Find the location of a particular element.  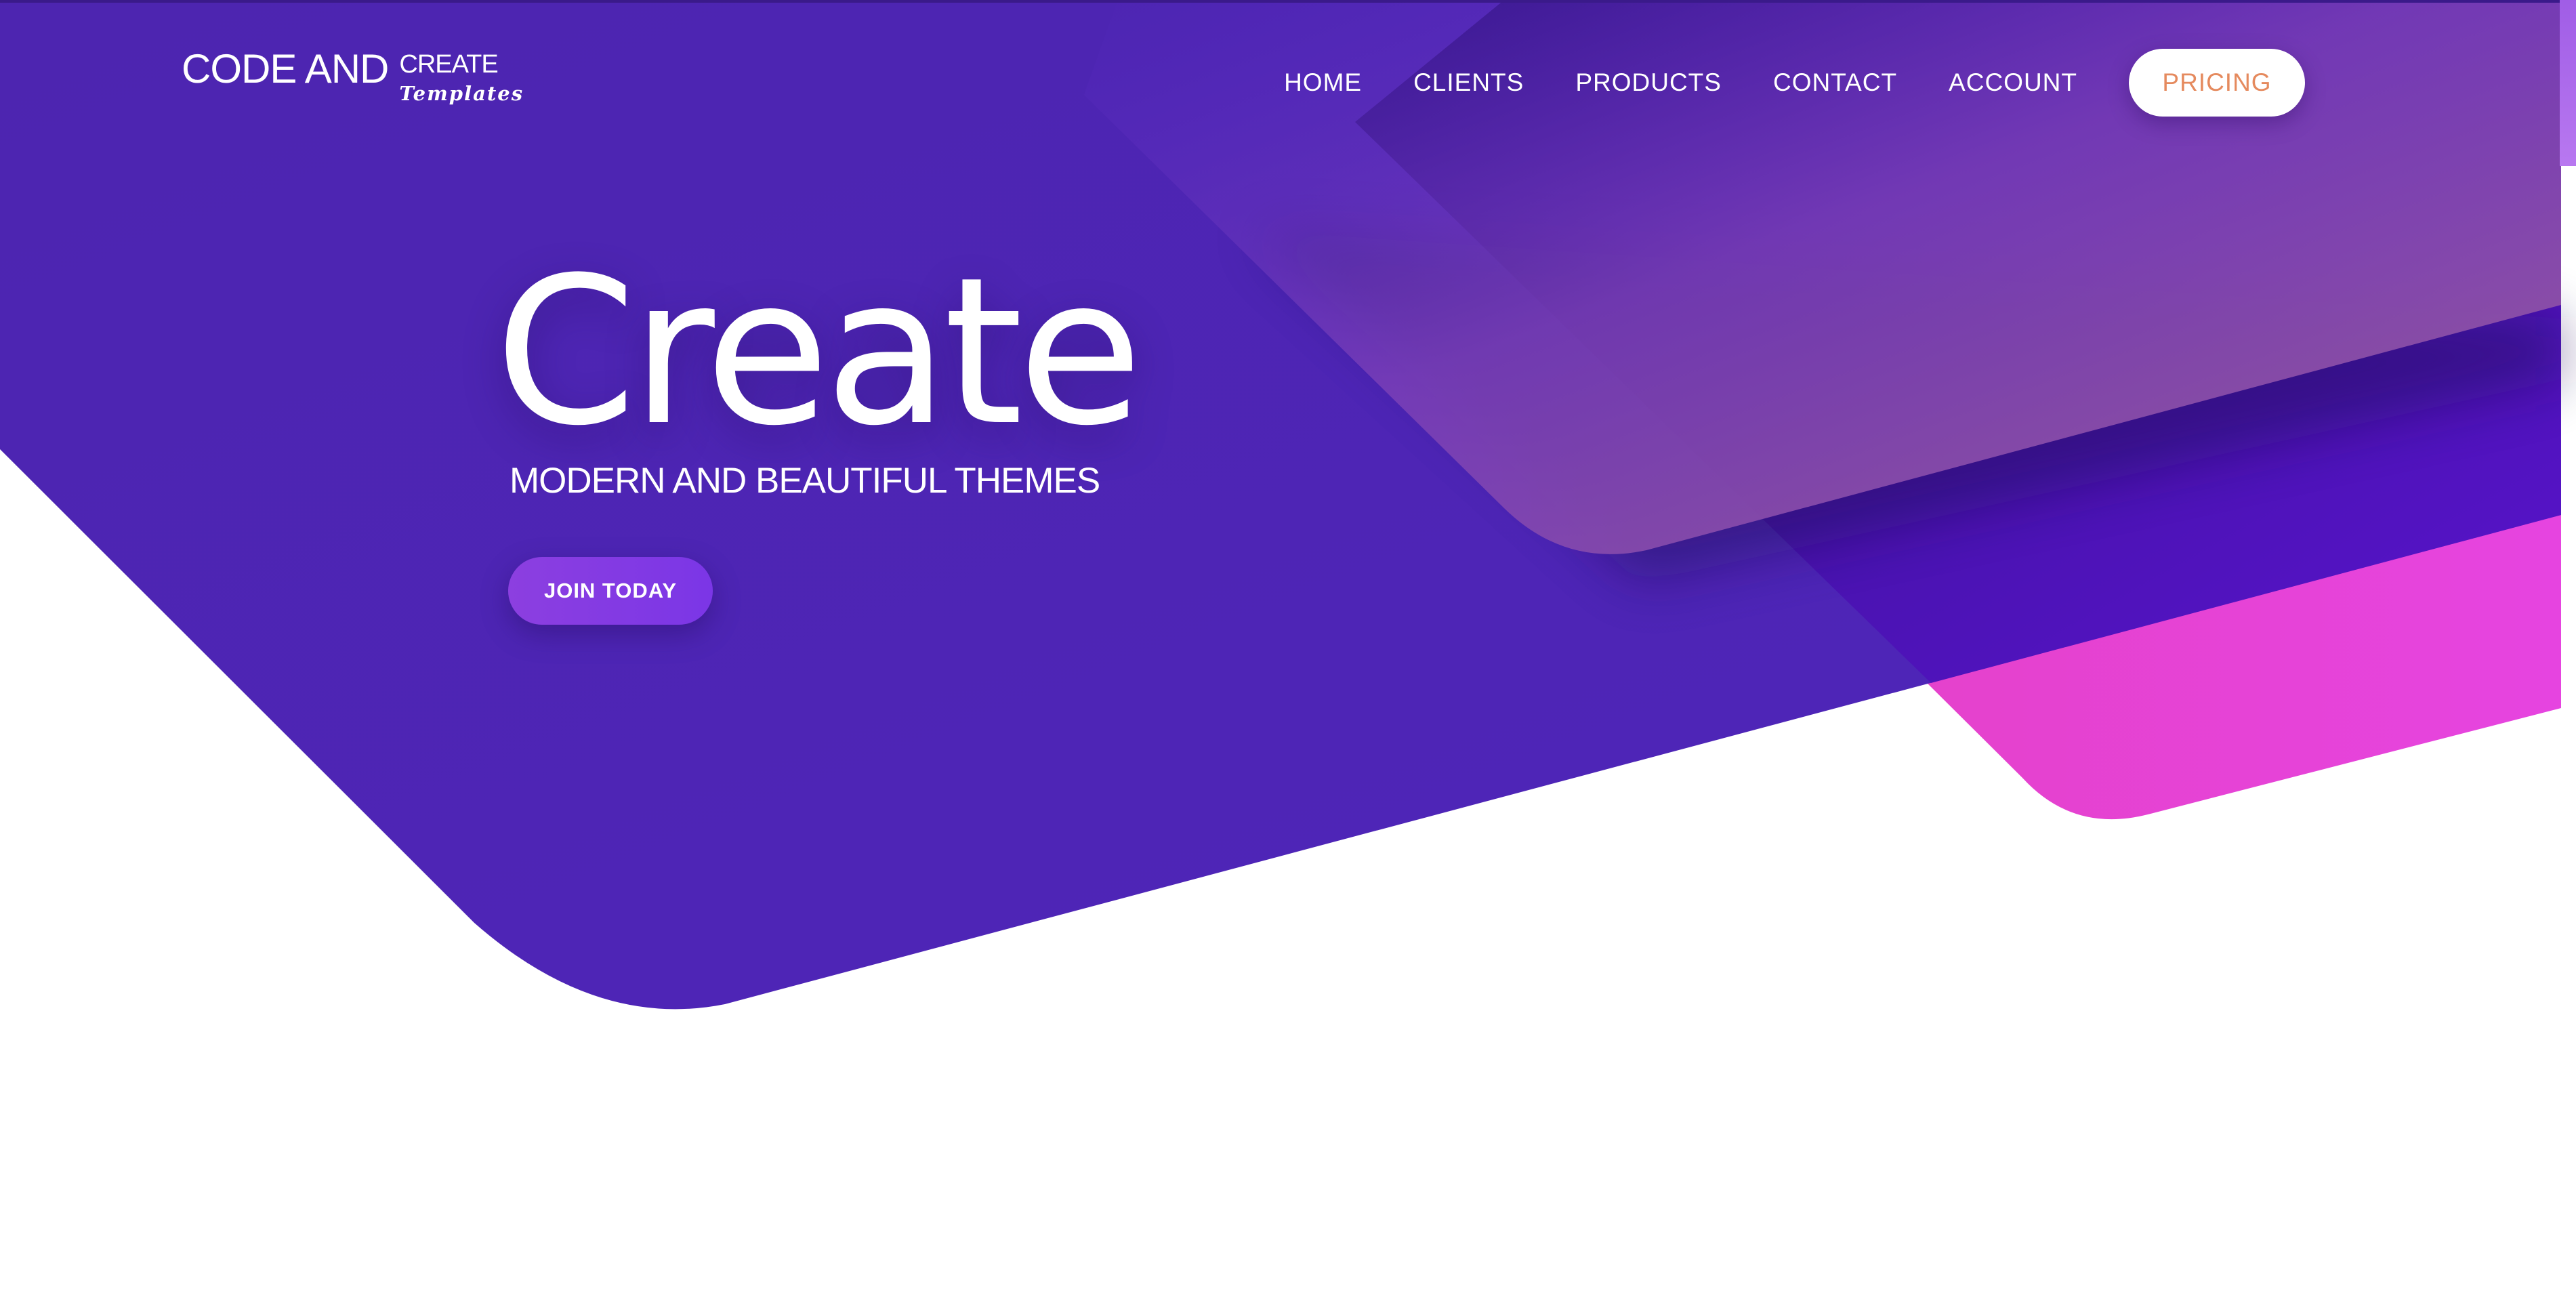

brand-side: CREATE Templates is located at coordinates (461, 74).